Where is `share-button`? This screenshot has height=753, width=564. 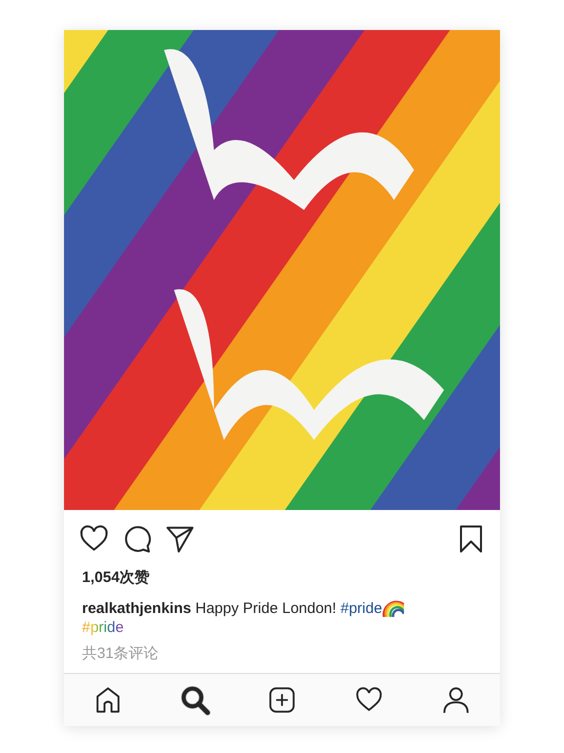 share-button is located at coordinates (180, 539).